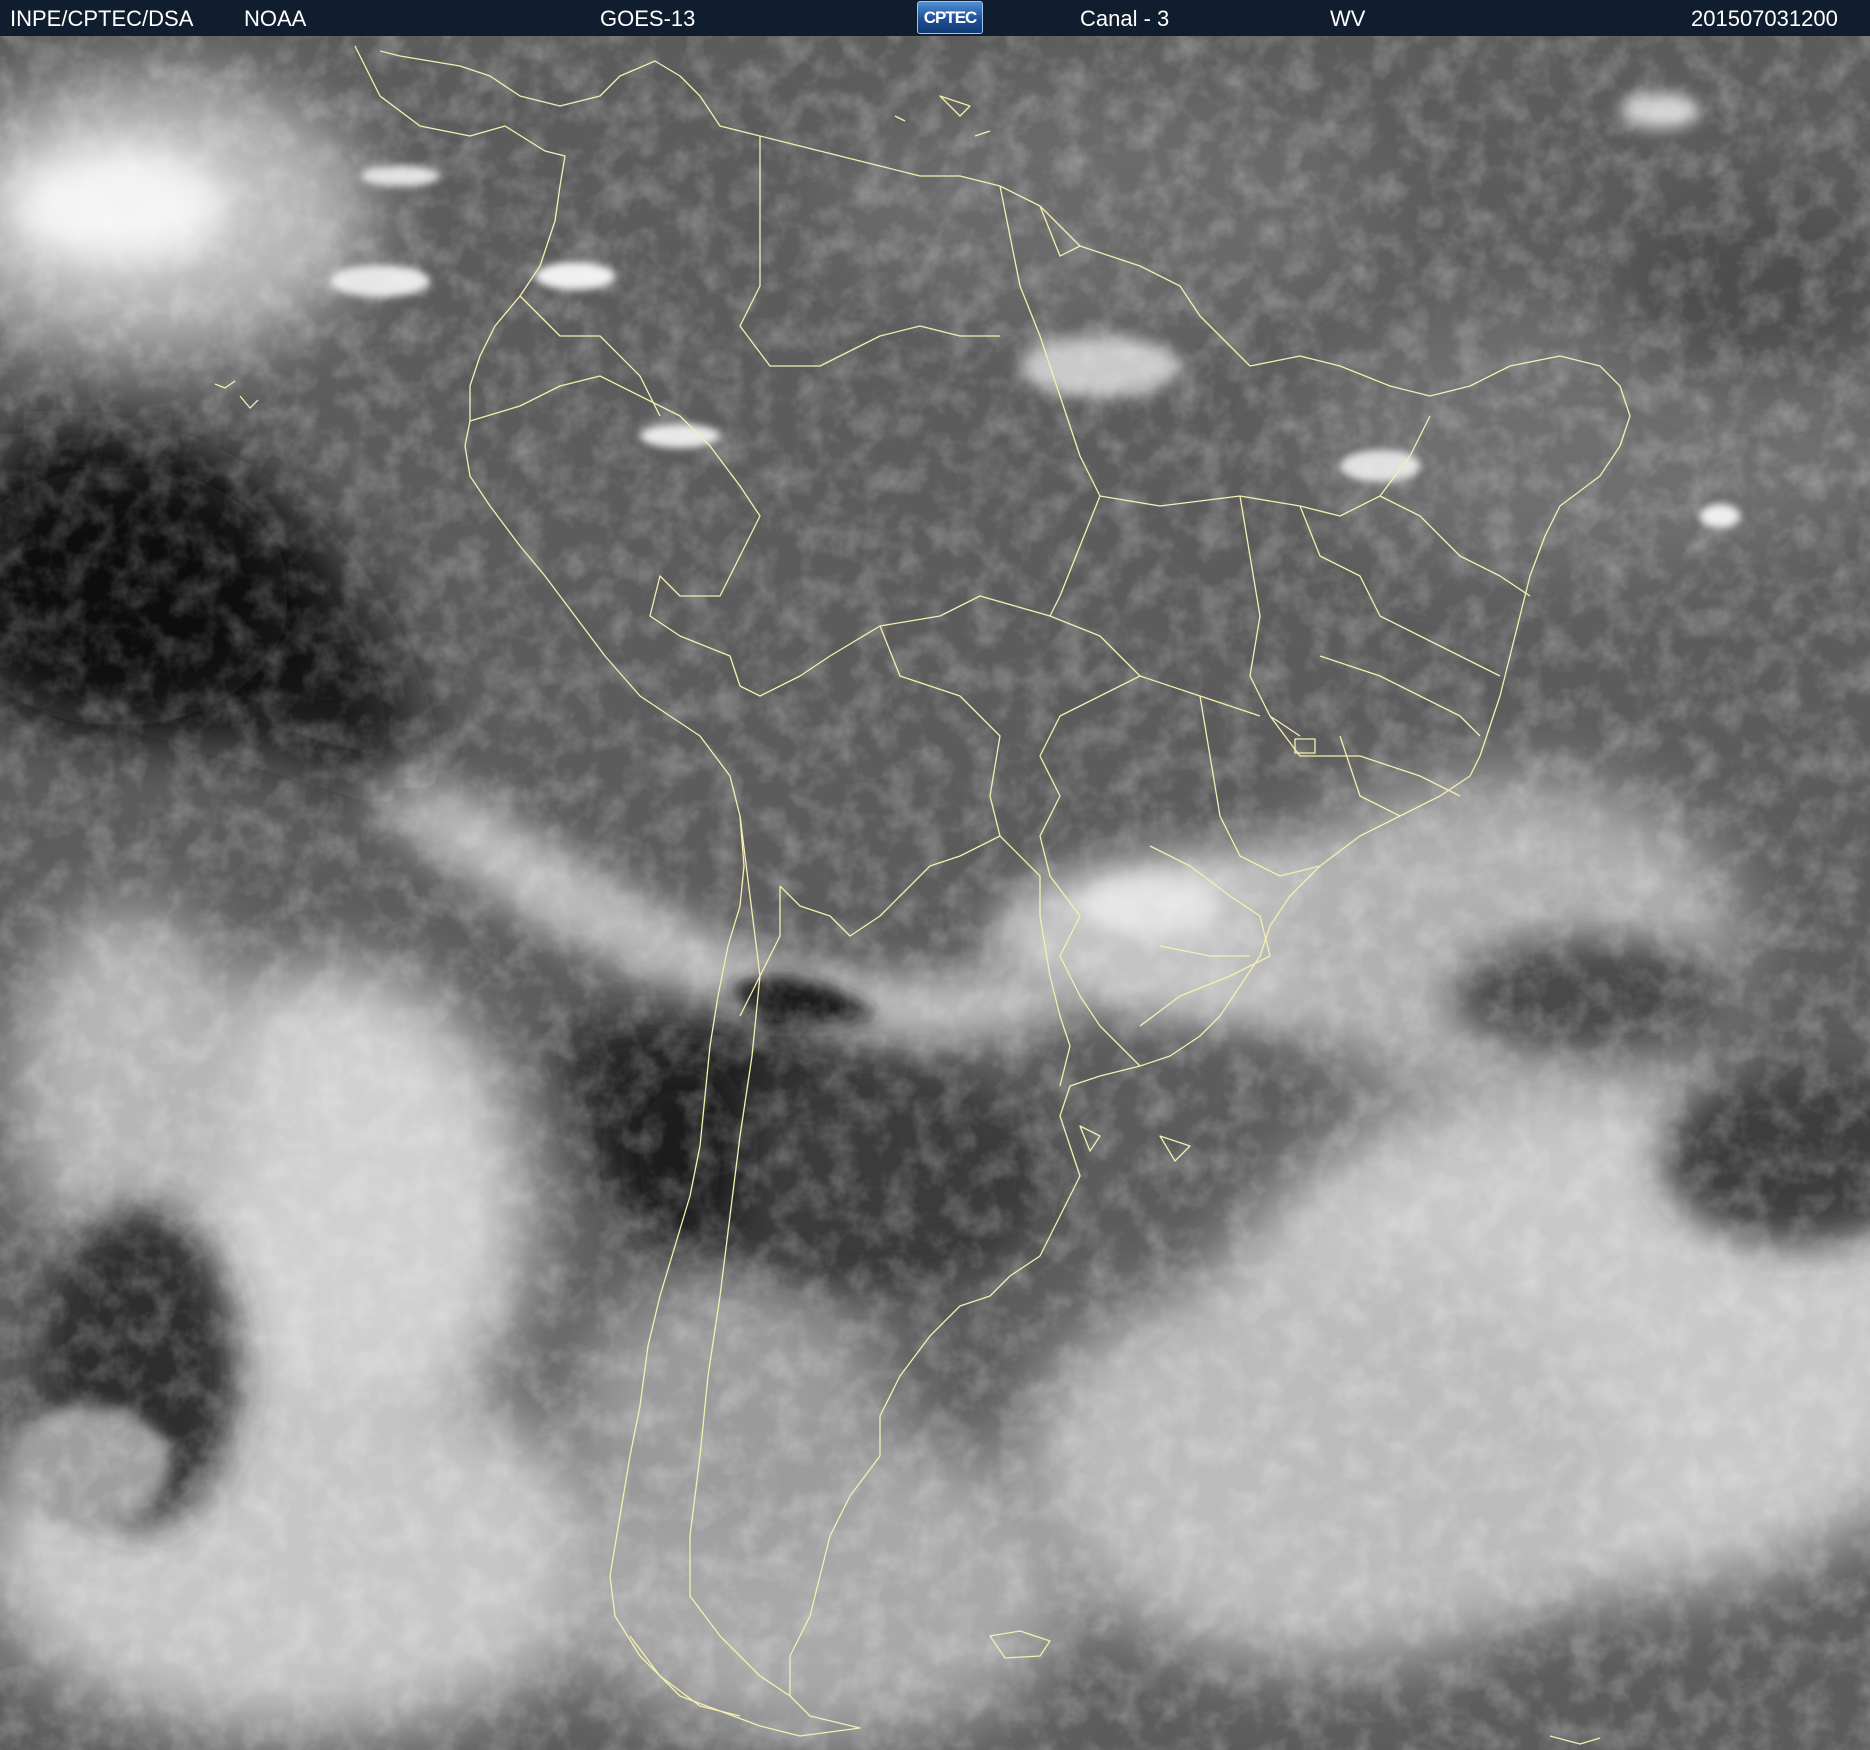 Image resolution: width=1870 pixels, height=1750 pixels. What do you see at coordinates (648, 18) in the screenshot?
I see `satellite-label: GOES-13` at bounding box center [648, 18].